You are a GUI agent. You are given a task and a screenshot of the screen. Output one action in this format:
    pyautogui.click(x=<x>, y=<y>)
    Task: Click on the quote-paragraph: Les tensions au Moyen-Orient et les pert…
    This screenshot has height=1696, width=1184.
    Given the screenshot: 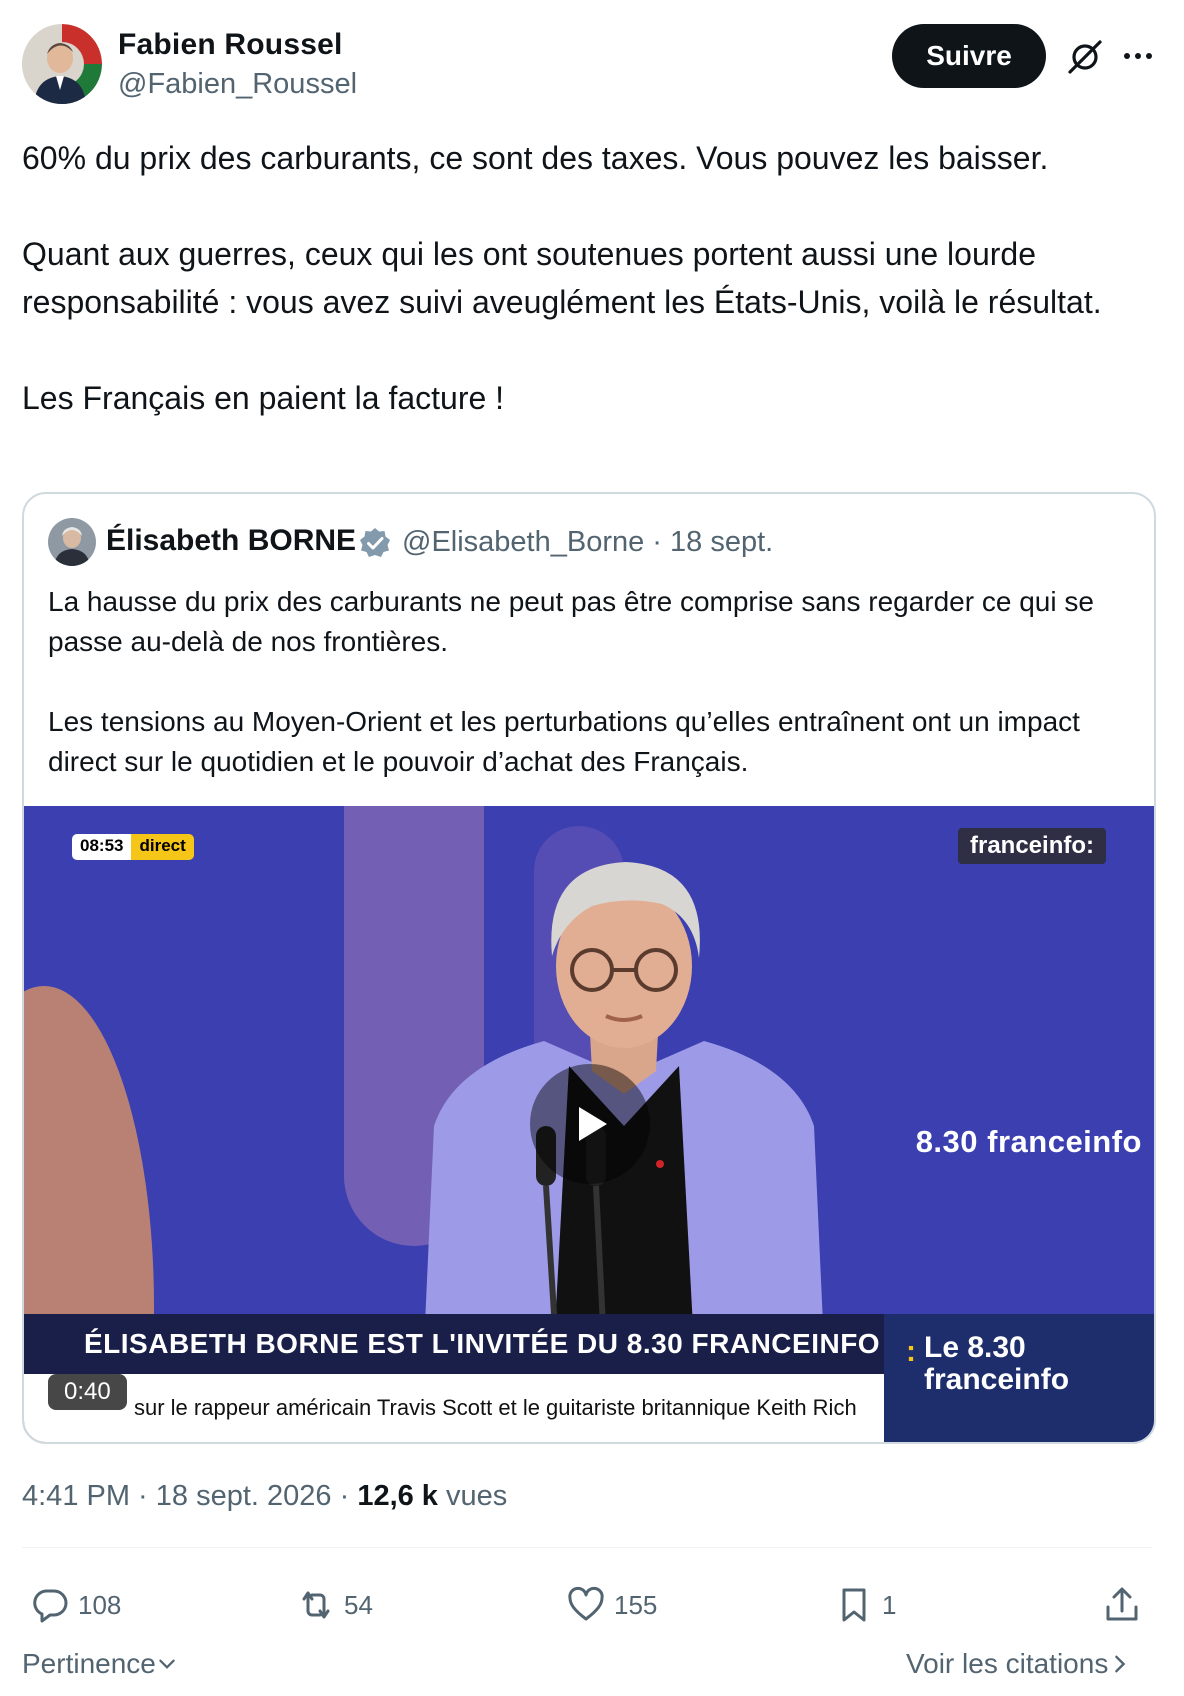 What is the action you would take?
    pyautogui.click(x=564, y=741)
    